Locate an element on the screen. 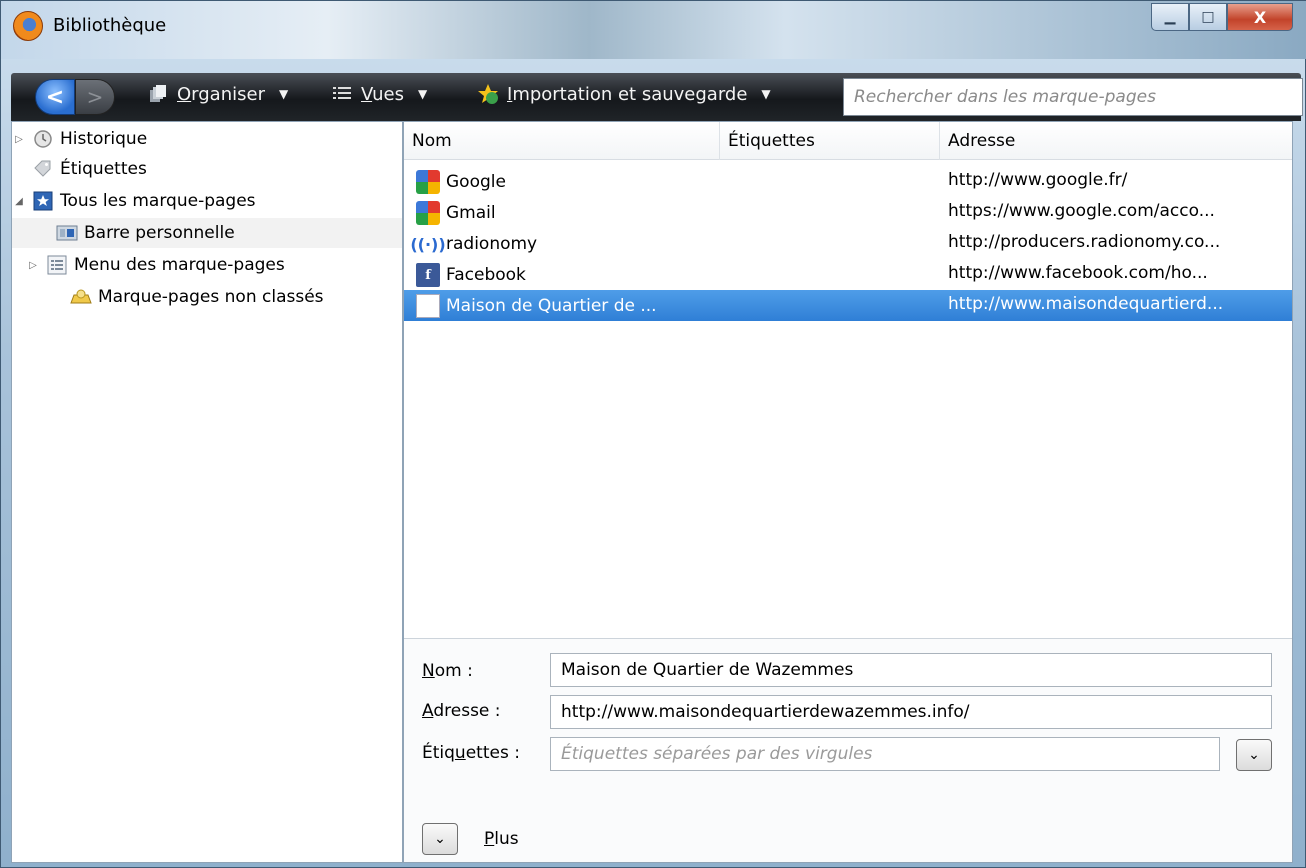  tag-icon is located at coordinates (43, 169).